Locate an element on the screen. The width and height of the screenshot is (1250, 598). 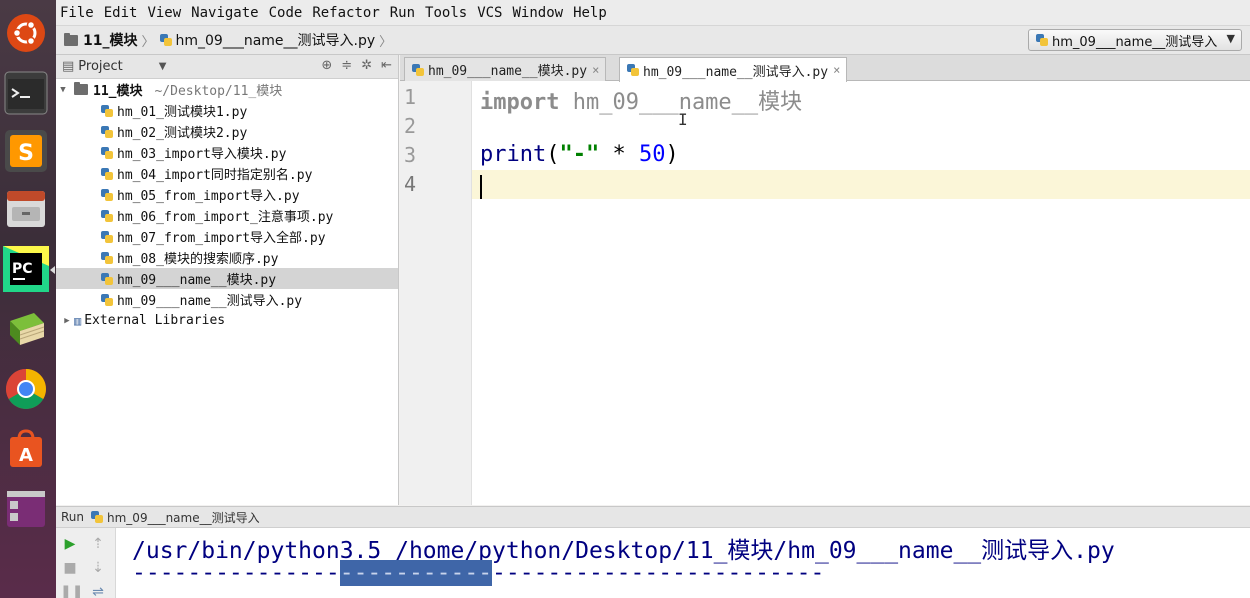
tab-hm-09-name-test-import: hm_09___name__测试导入.py × is located at coordinates (733, 69).